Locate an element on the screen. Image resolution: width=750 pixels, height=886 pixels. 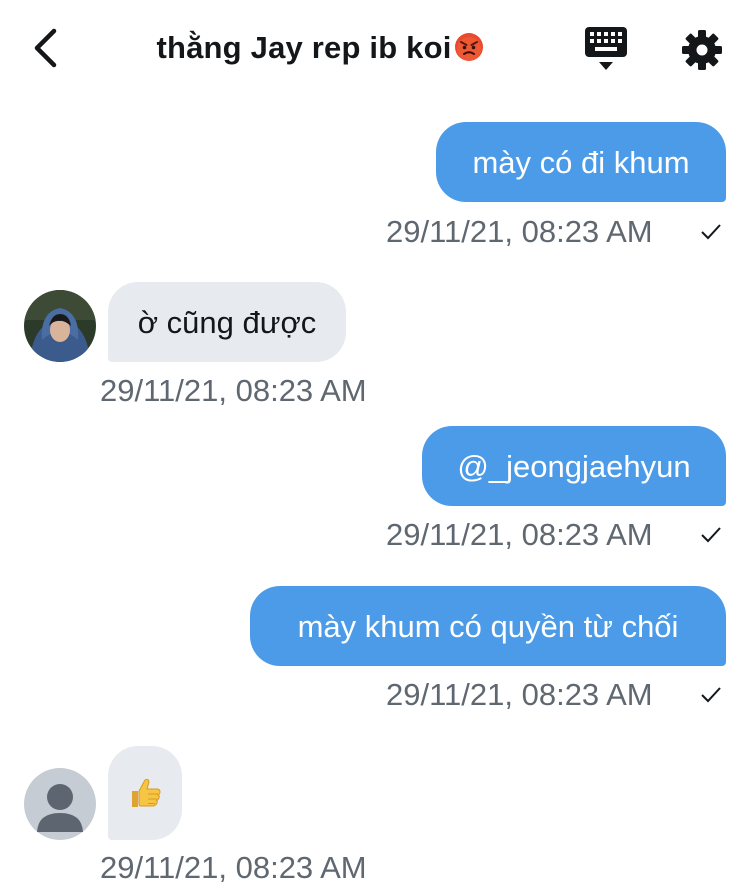
message-text: ờ cũng được is located at coordinates (227, 322).